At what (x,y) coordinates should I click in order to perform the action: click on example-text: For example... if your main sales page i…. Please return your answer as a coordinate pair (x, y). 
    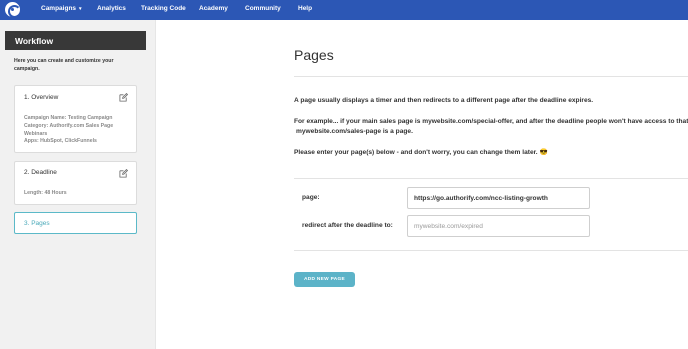
    Looking at the image, I should click on (491, 126).